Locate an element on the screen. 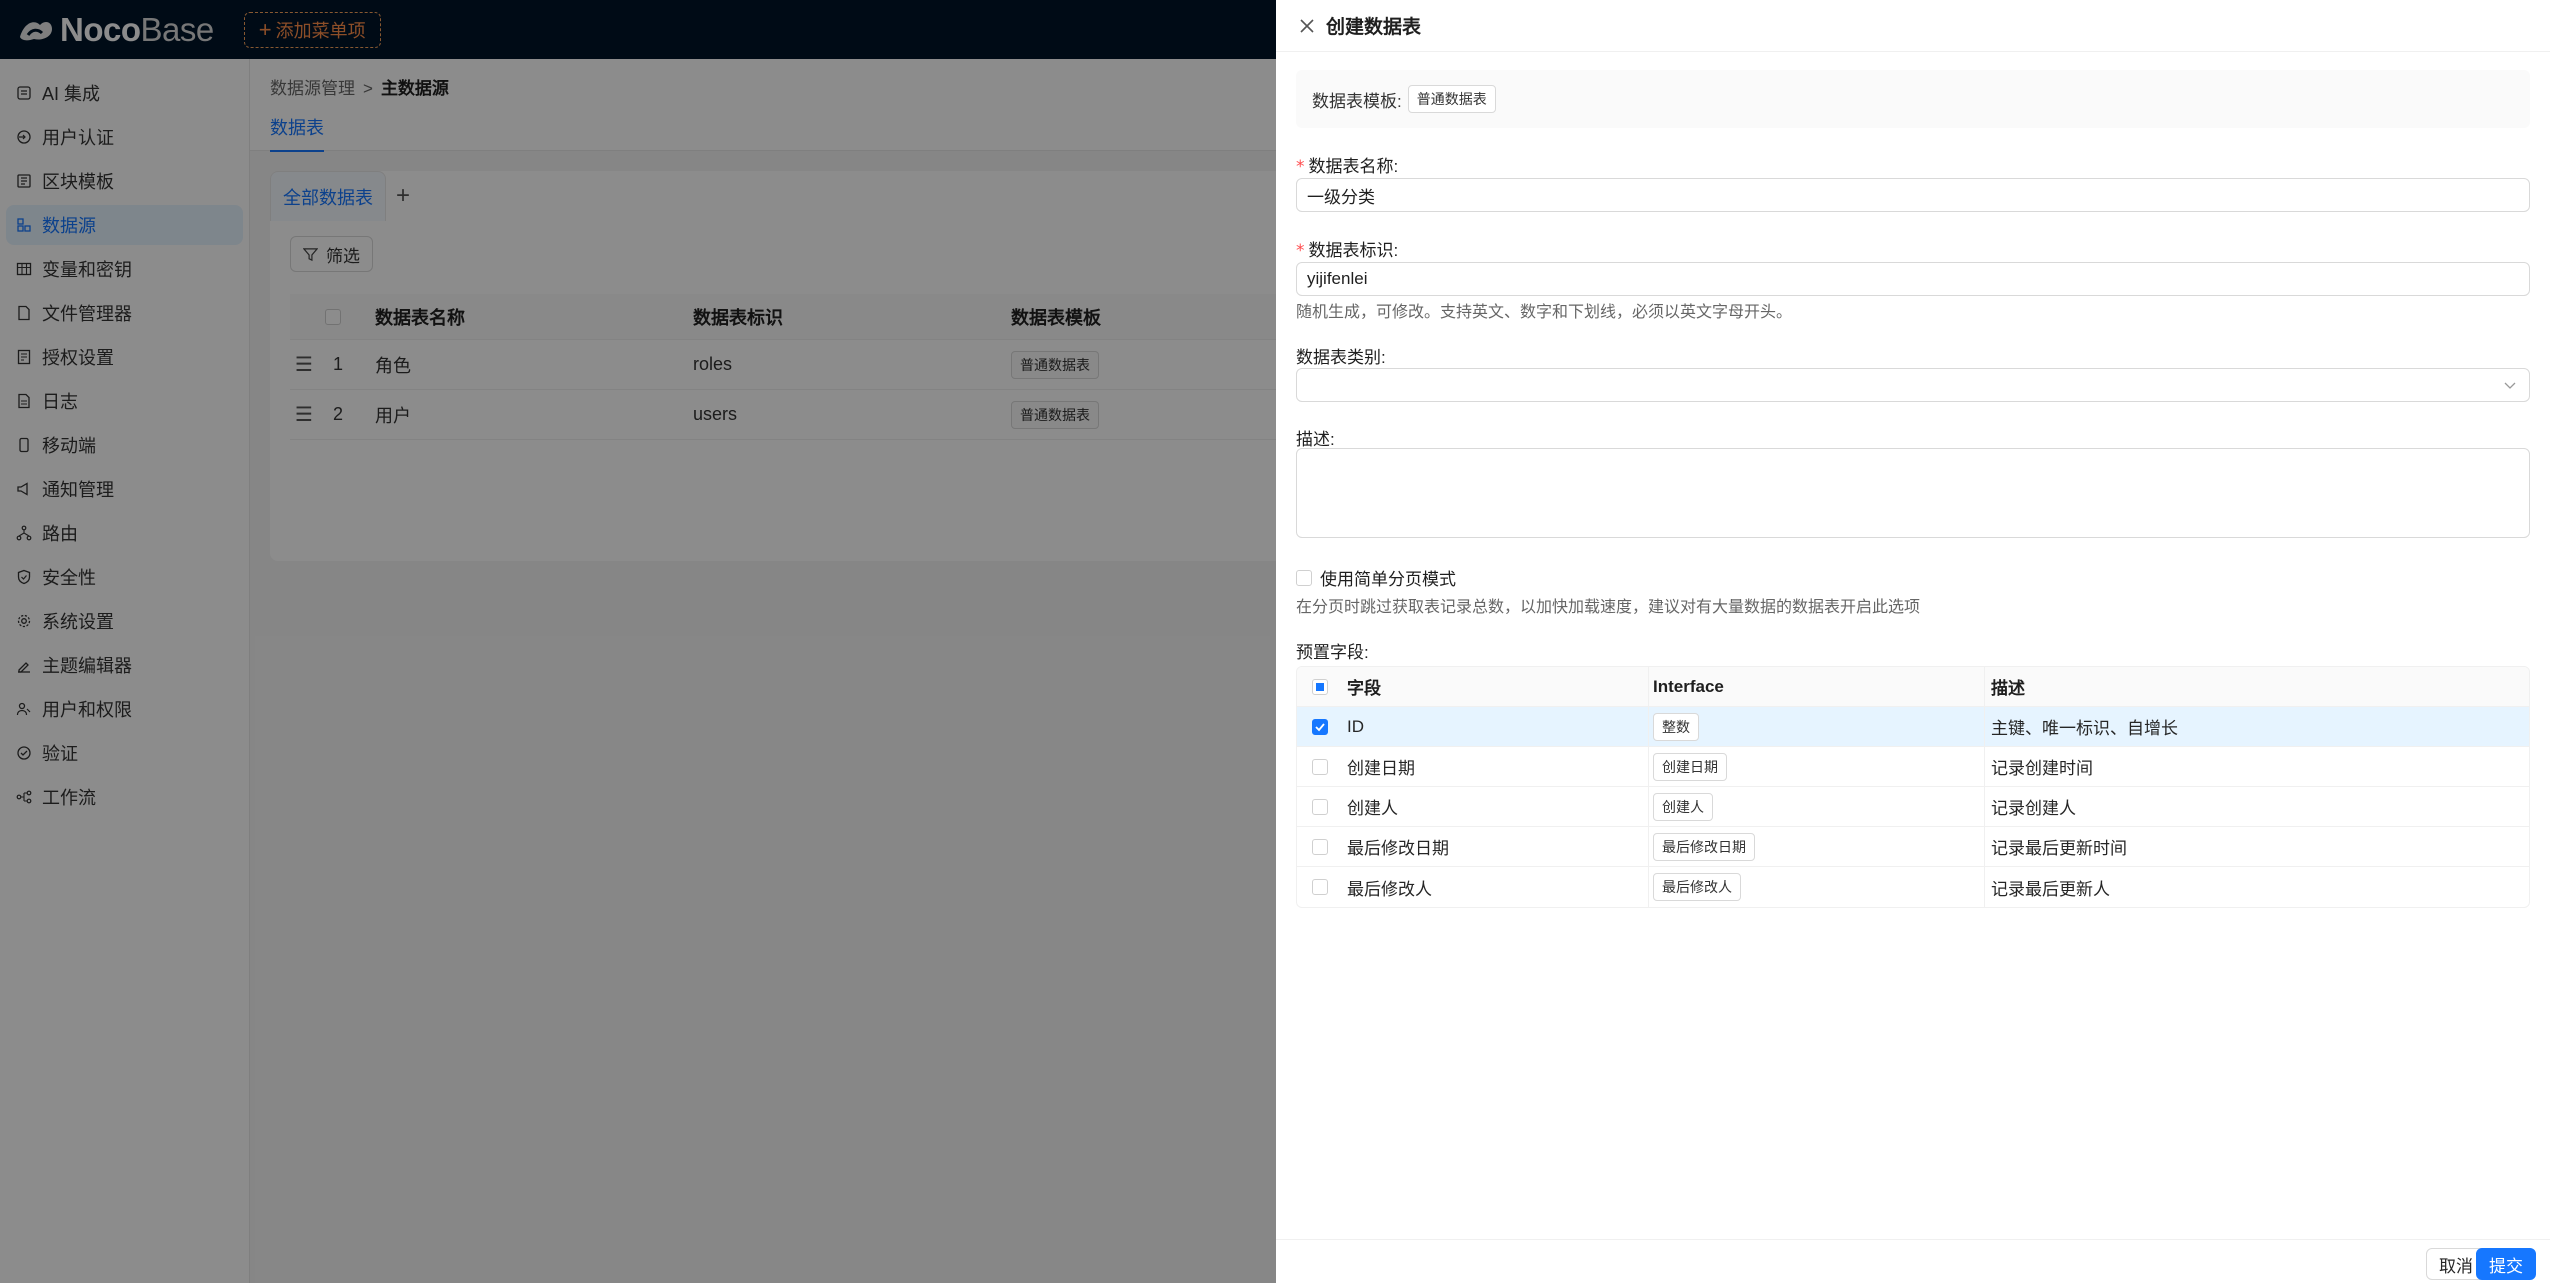 This screenshot has height=1283, width=2550. collection-name-input: 一级分类 is located at coordinates (1913, 195).